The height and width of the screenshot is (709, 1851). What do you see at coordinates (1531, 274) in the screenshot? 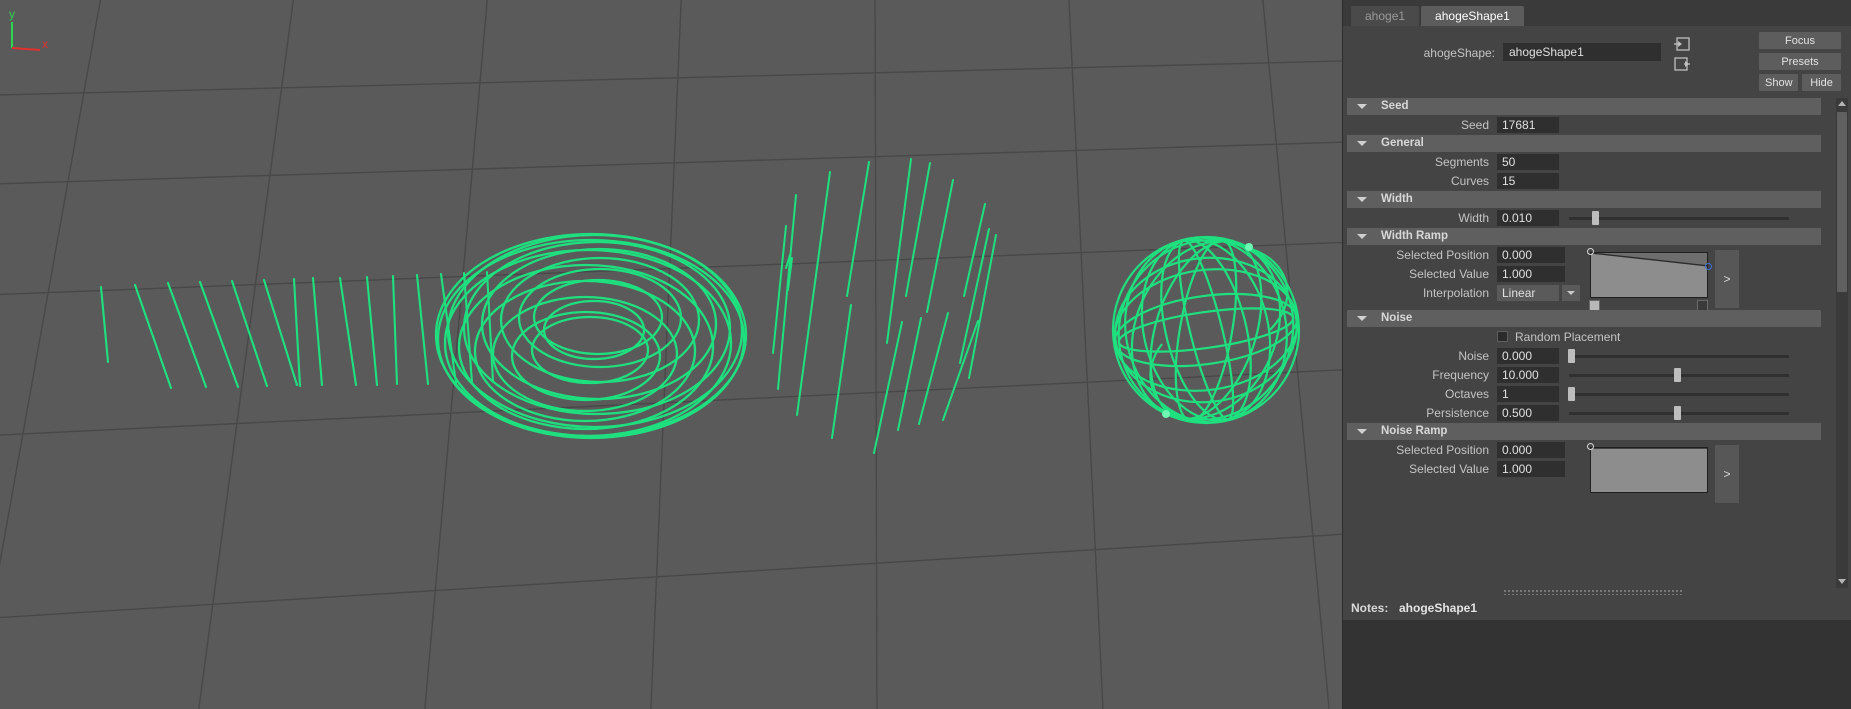
I see `width-ramp-selected-value-input` at bounding box center [1531, 274].